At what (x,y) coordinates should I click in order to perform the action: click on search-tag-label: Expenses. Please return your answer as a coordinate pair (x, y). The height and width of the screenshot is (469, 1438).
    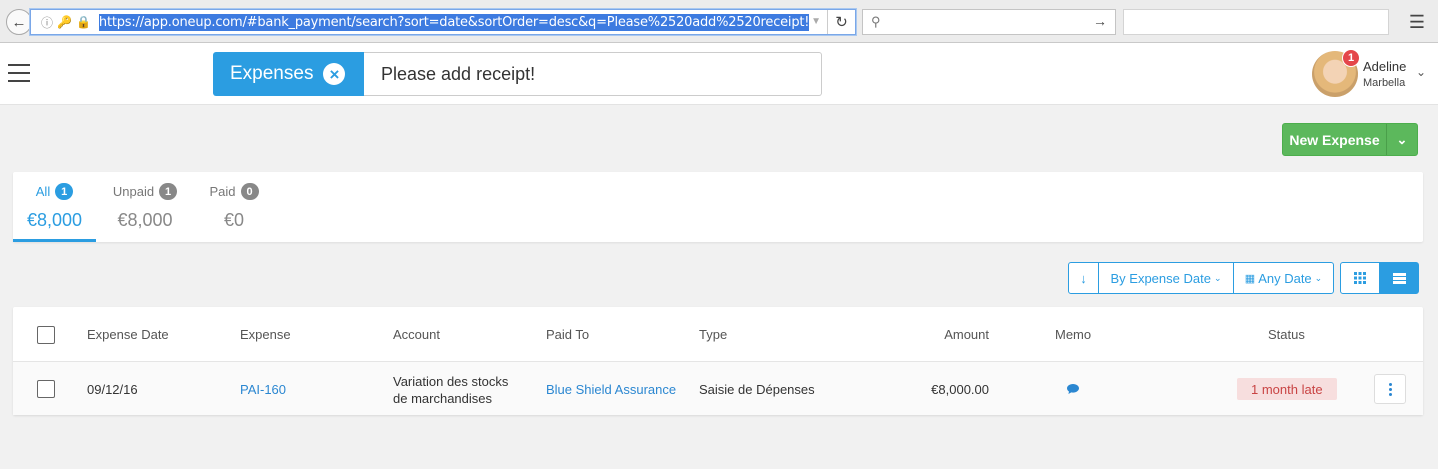
    Looking at the image, I should click on (272, 73).